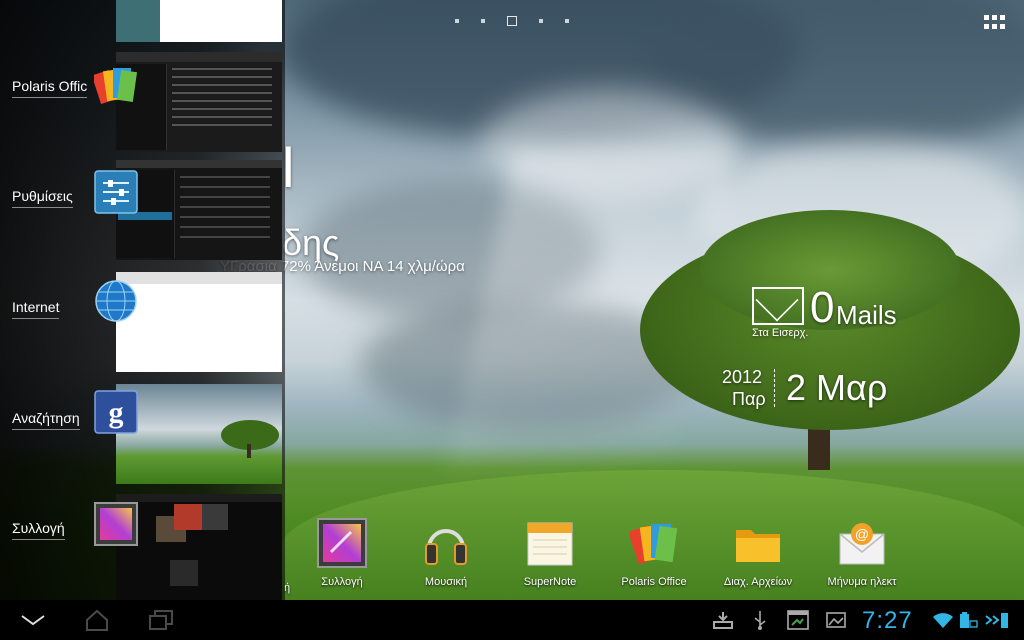 The image size is (1024, 640). Describe the element at coordinates (742, 377) in the screenshot. I see `date-year: 2012` at that location.